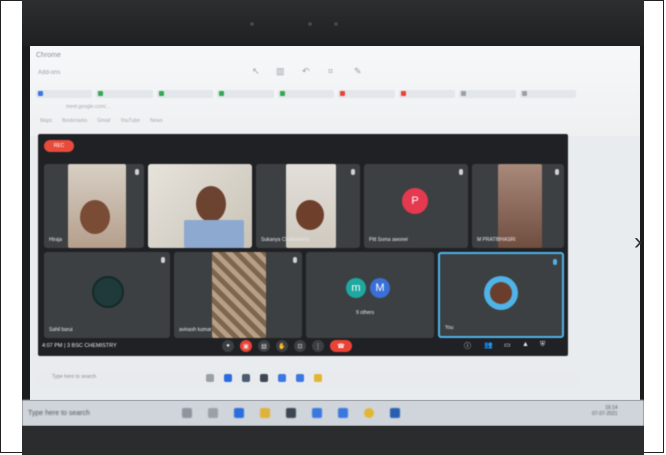  I want to click on captions-button: ▤, so click(264, 346).